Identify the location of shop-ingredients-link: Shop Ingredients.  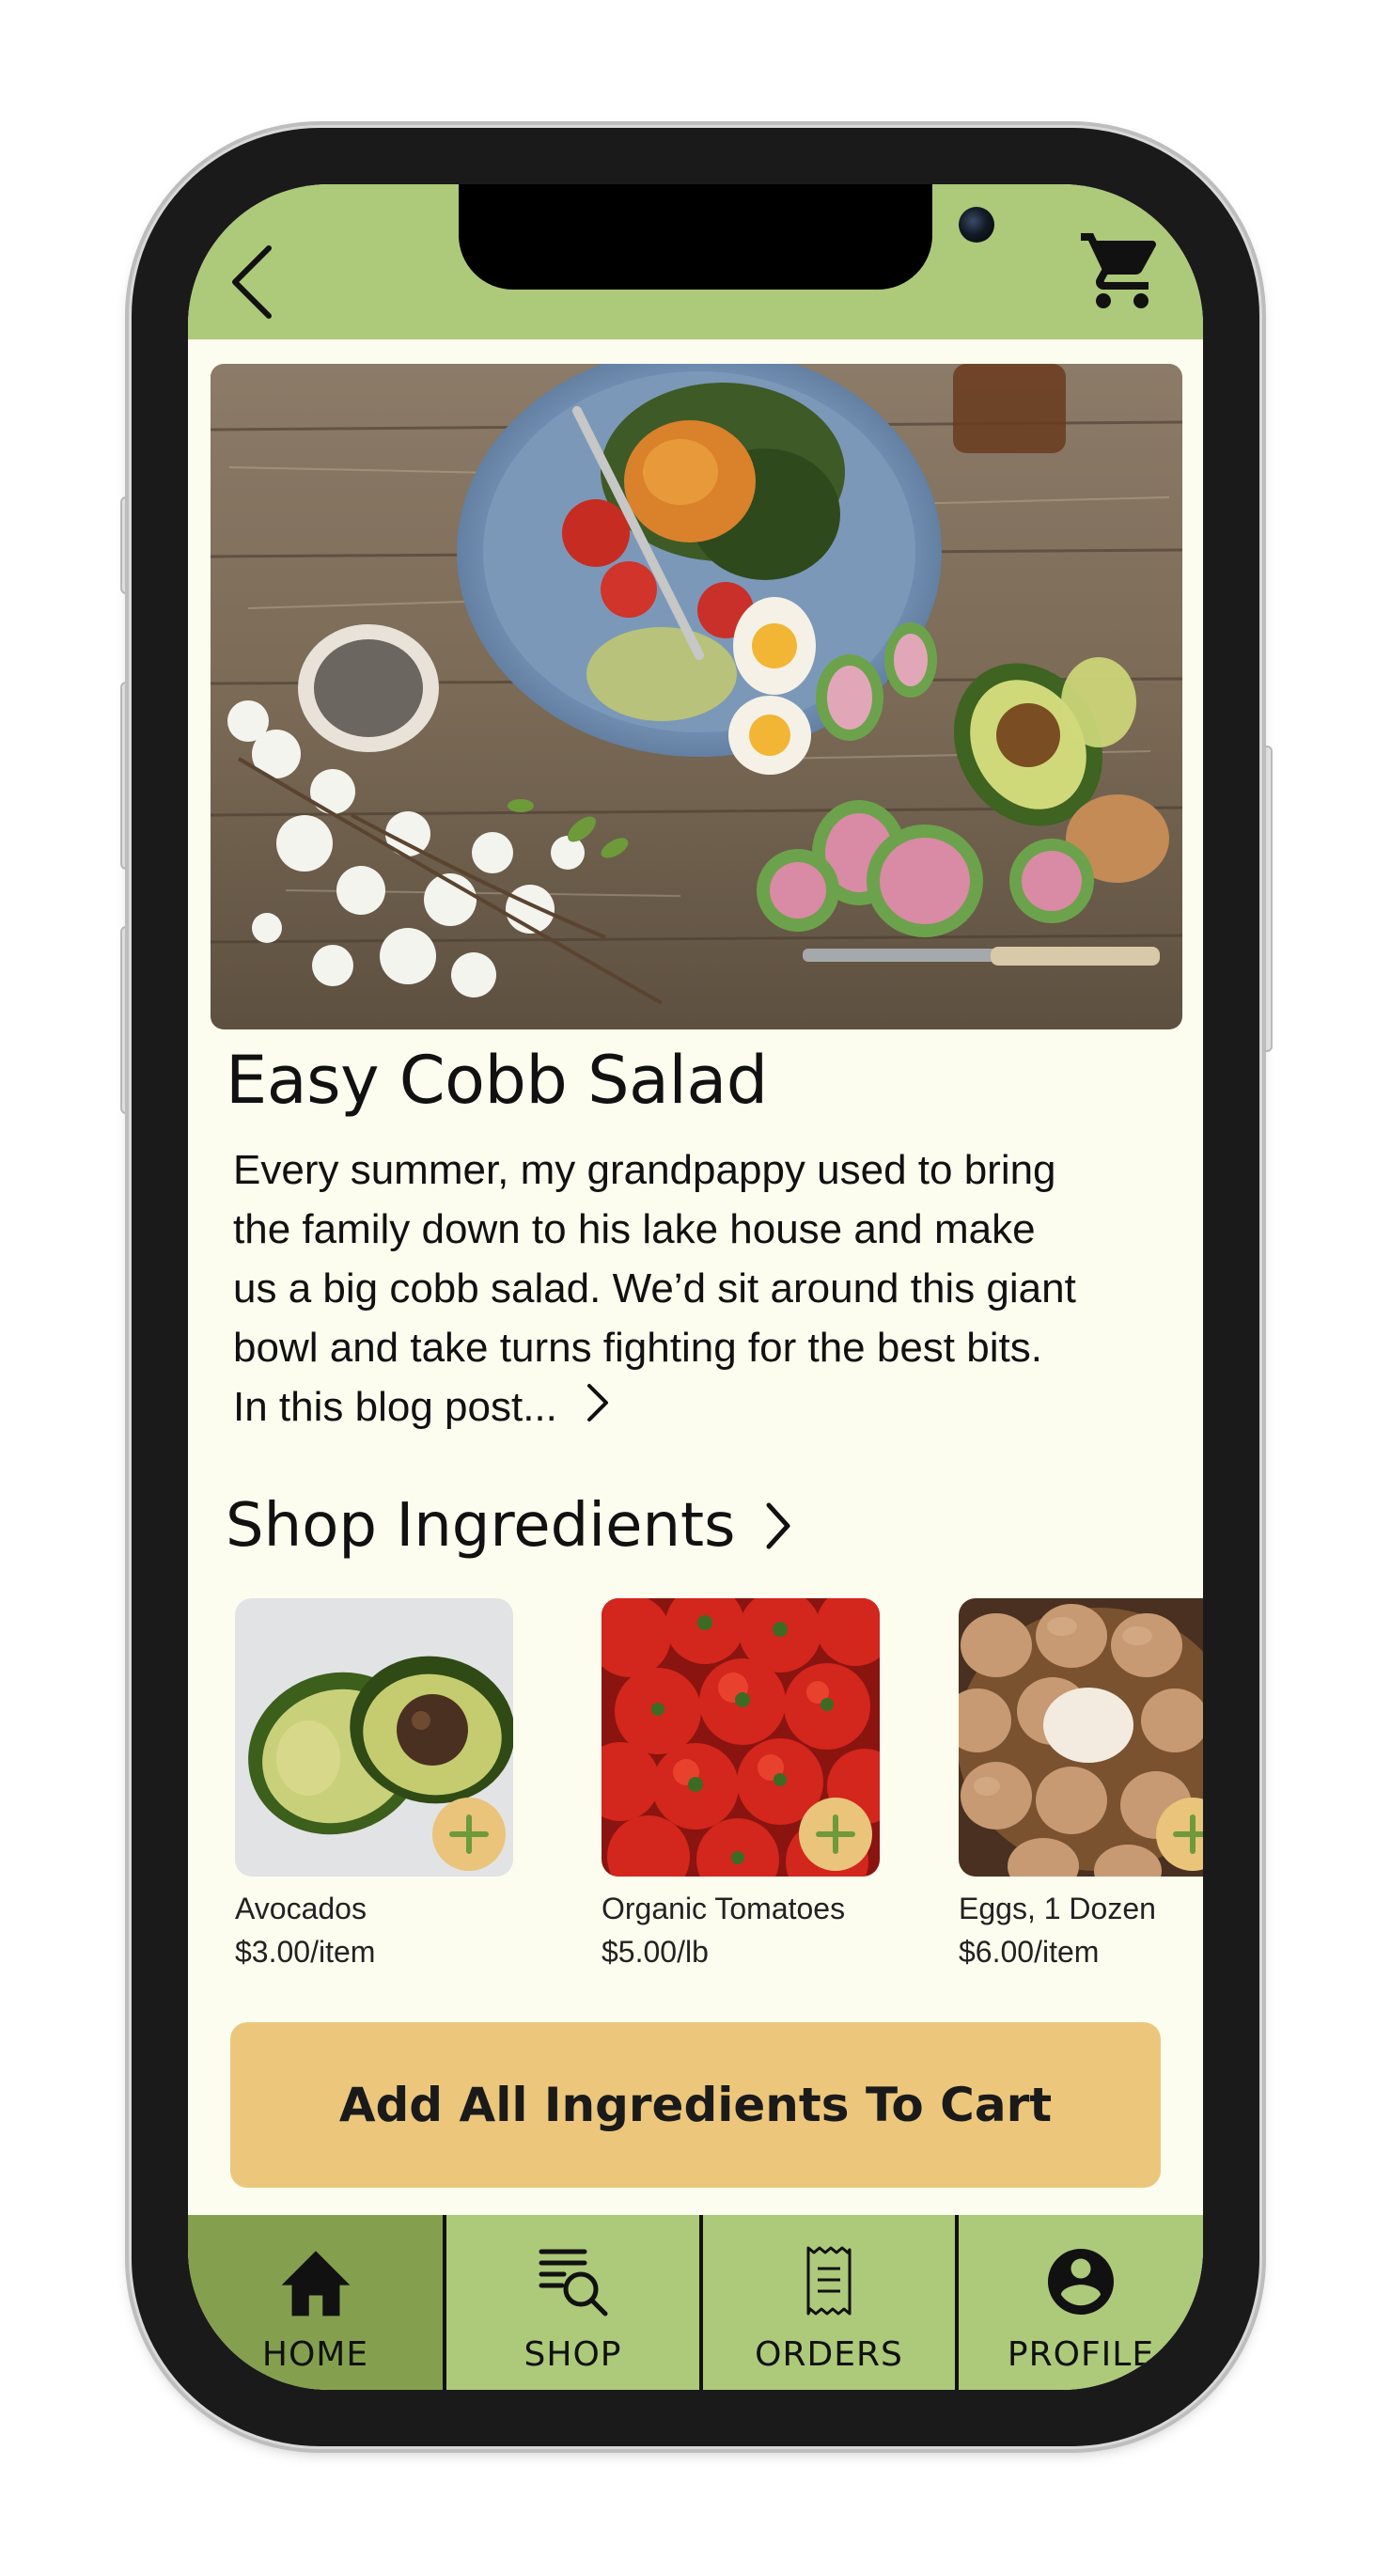
(509, 1526).